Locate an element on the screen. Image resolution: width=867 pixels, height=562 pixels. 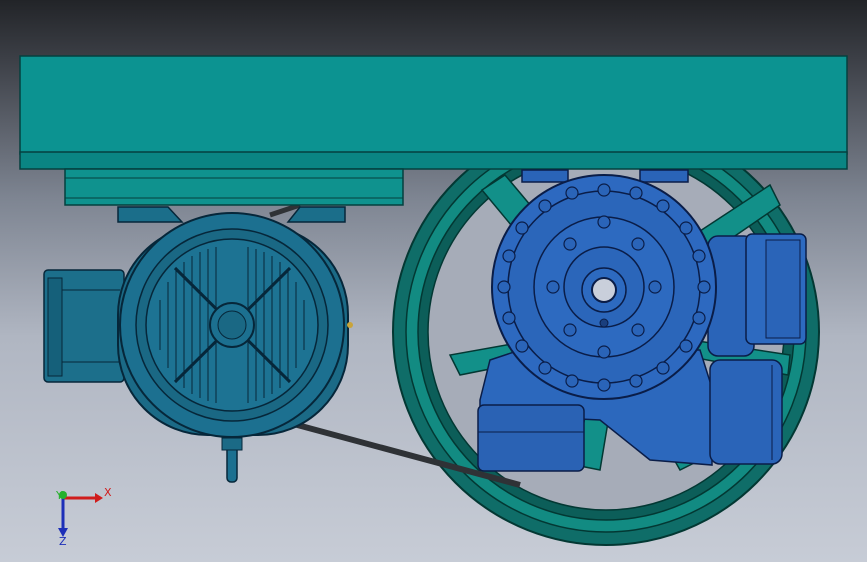
axis-triad: X Y Z is located at coordinates (83, 517).